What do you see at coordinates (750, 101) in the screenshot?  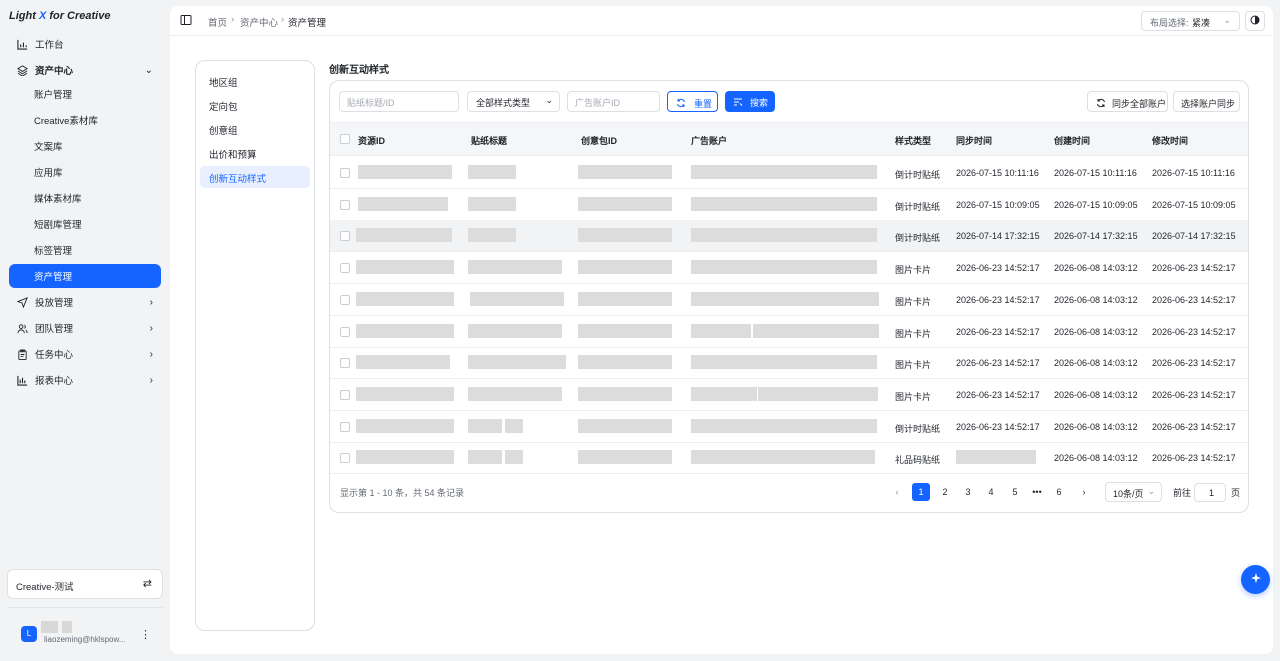 I see `search-button: 搜索` at bounding box center [750, 101].